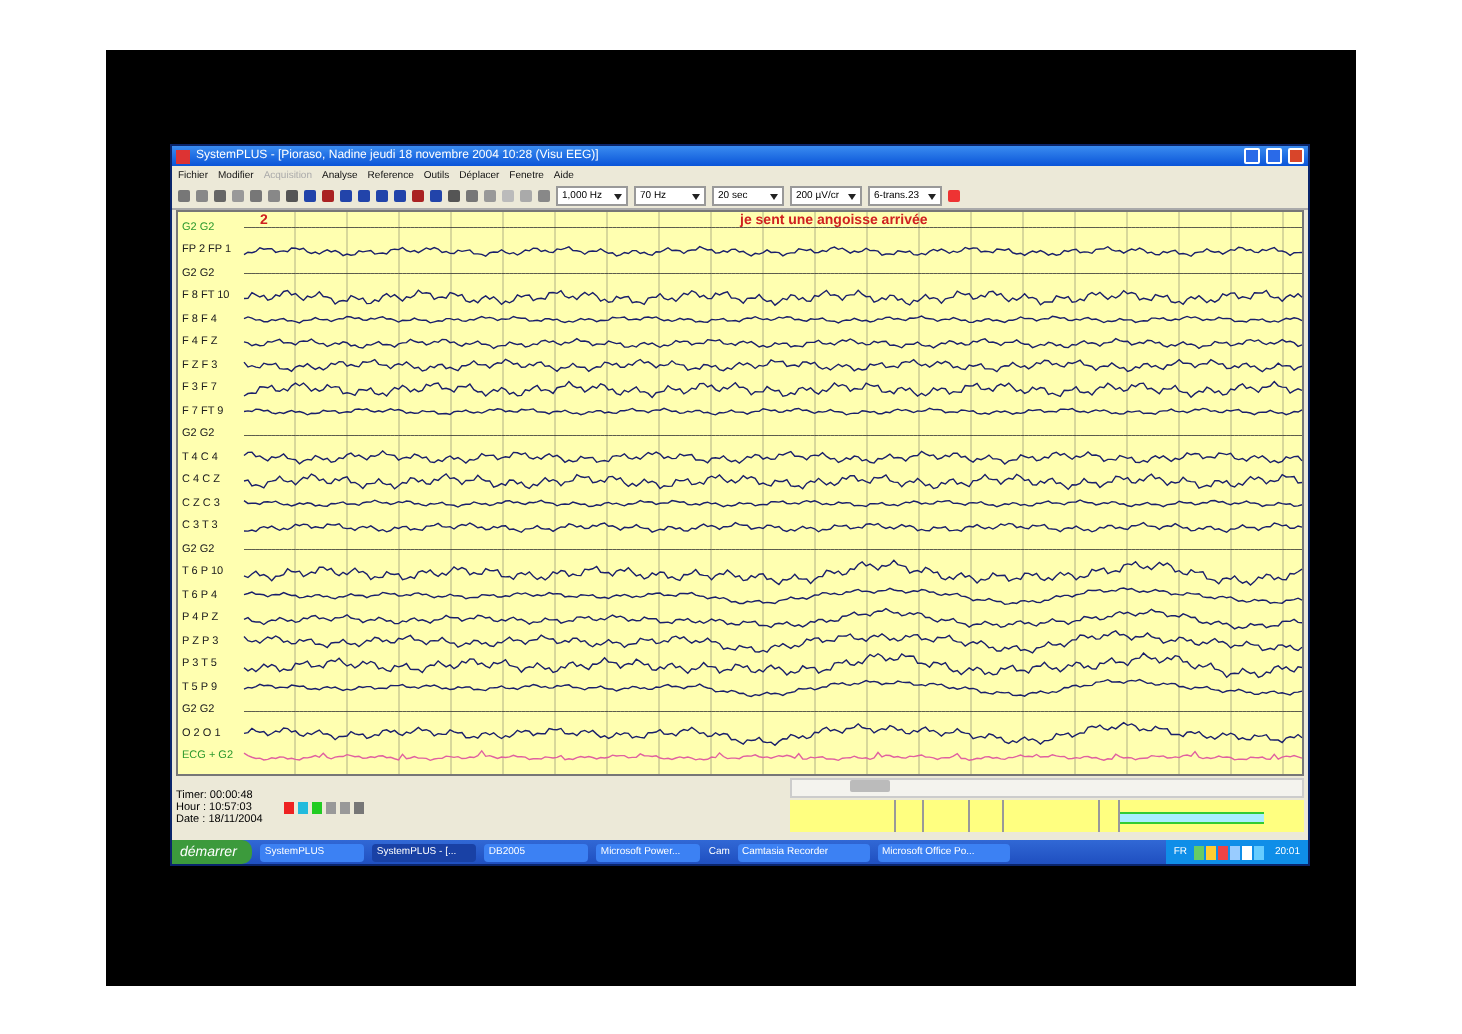 The width and height of the screenshot is (1462, 1034). Describe the element at coordinates (1047, 816) in the screenshot. I see `timeline-strip` at that location.